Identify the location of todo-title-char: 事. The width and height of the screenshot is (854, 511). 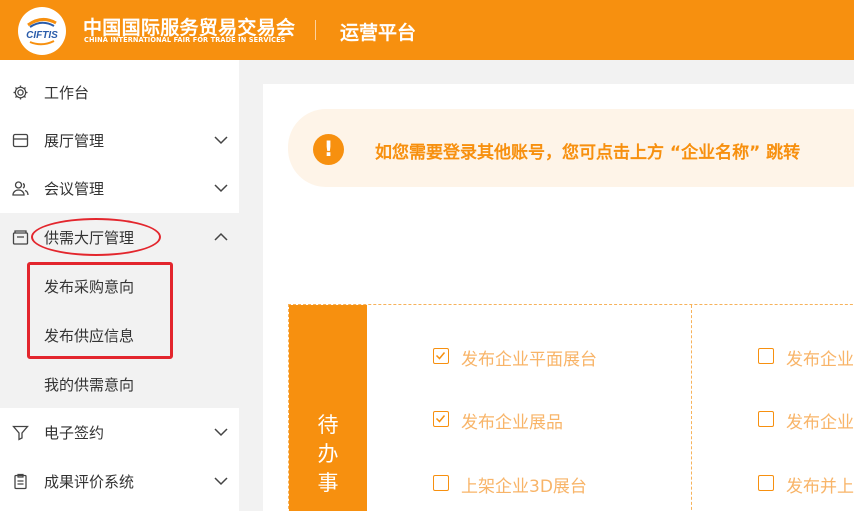
(328, 483).